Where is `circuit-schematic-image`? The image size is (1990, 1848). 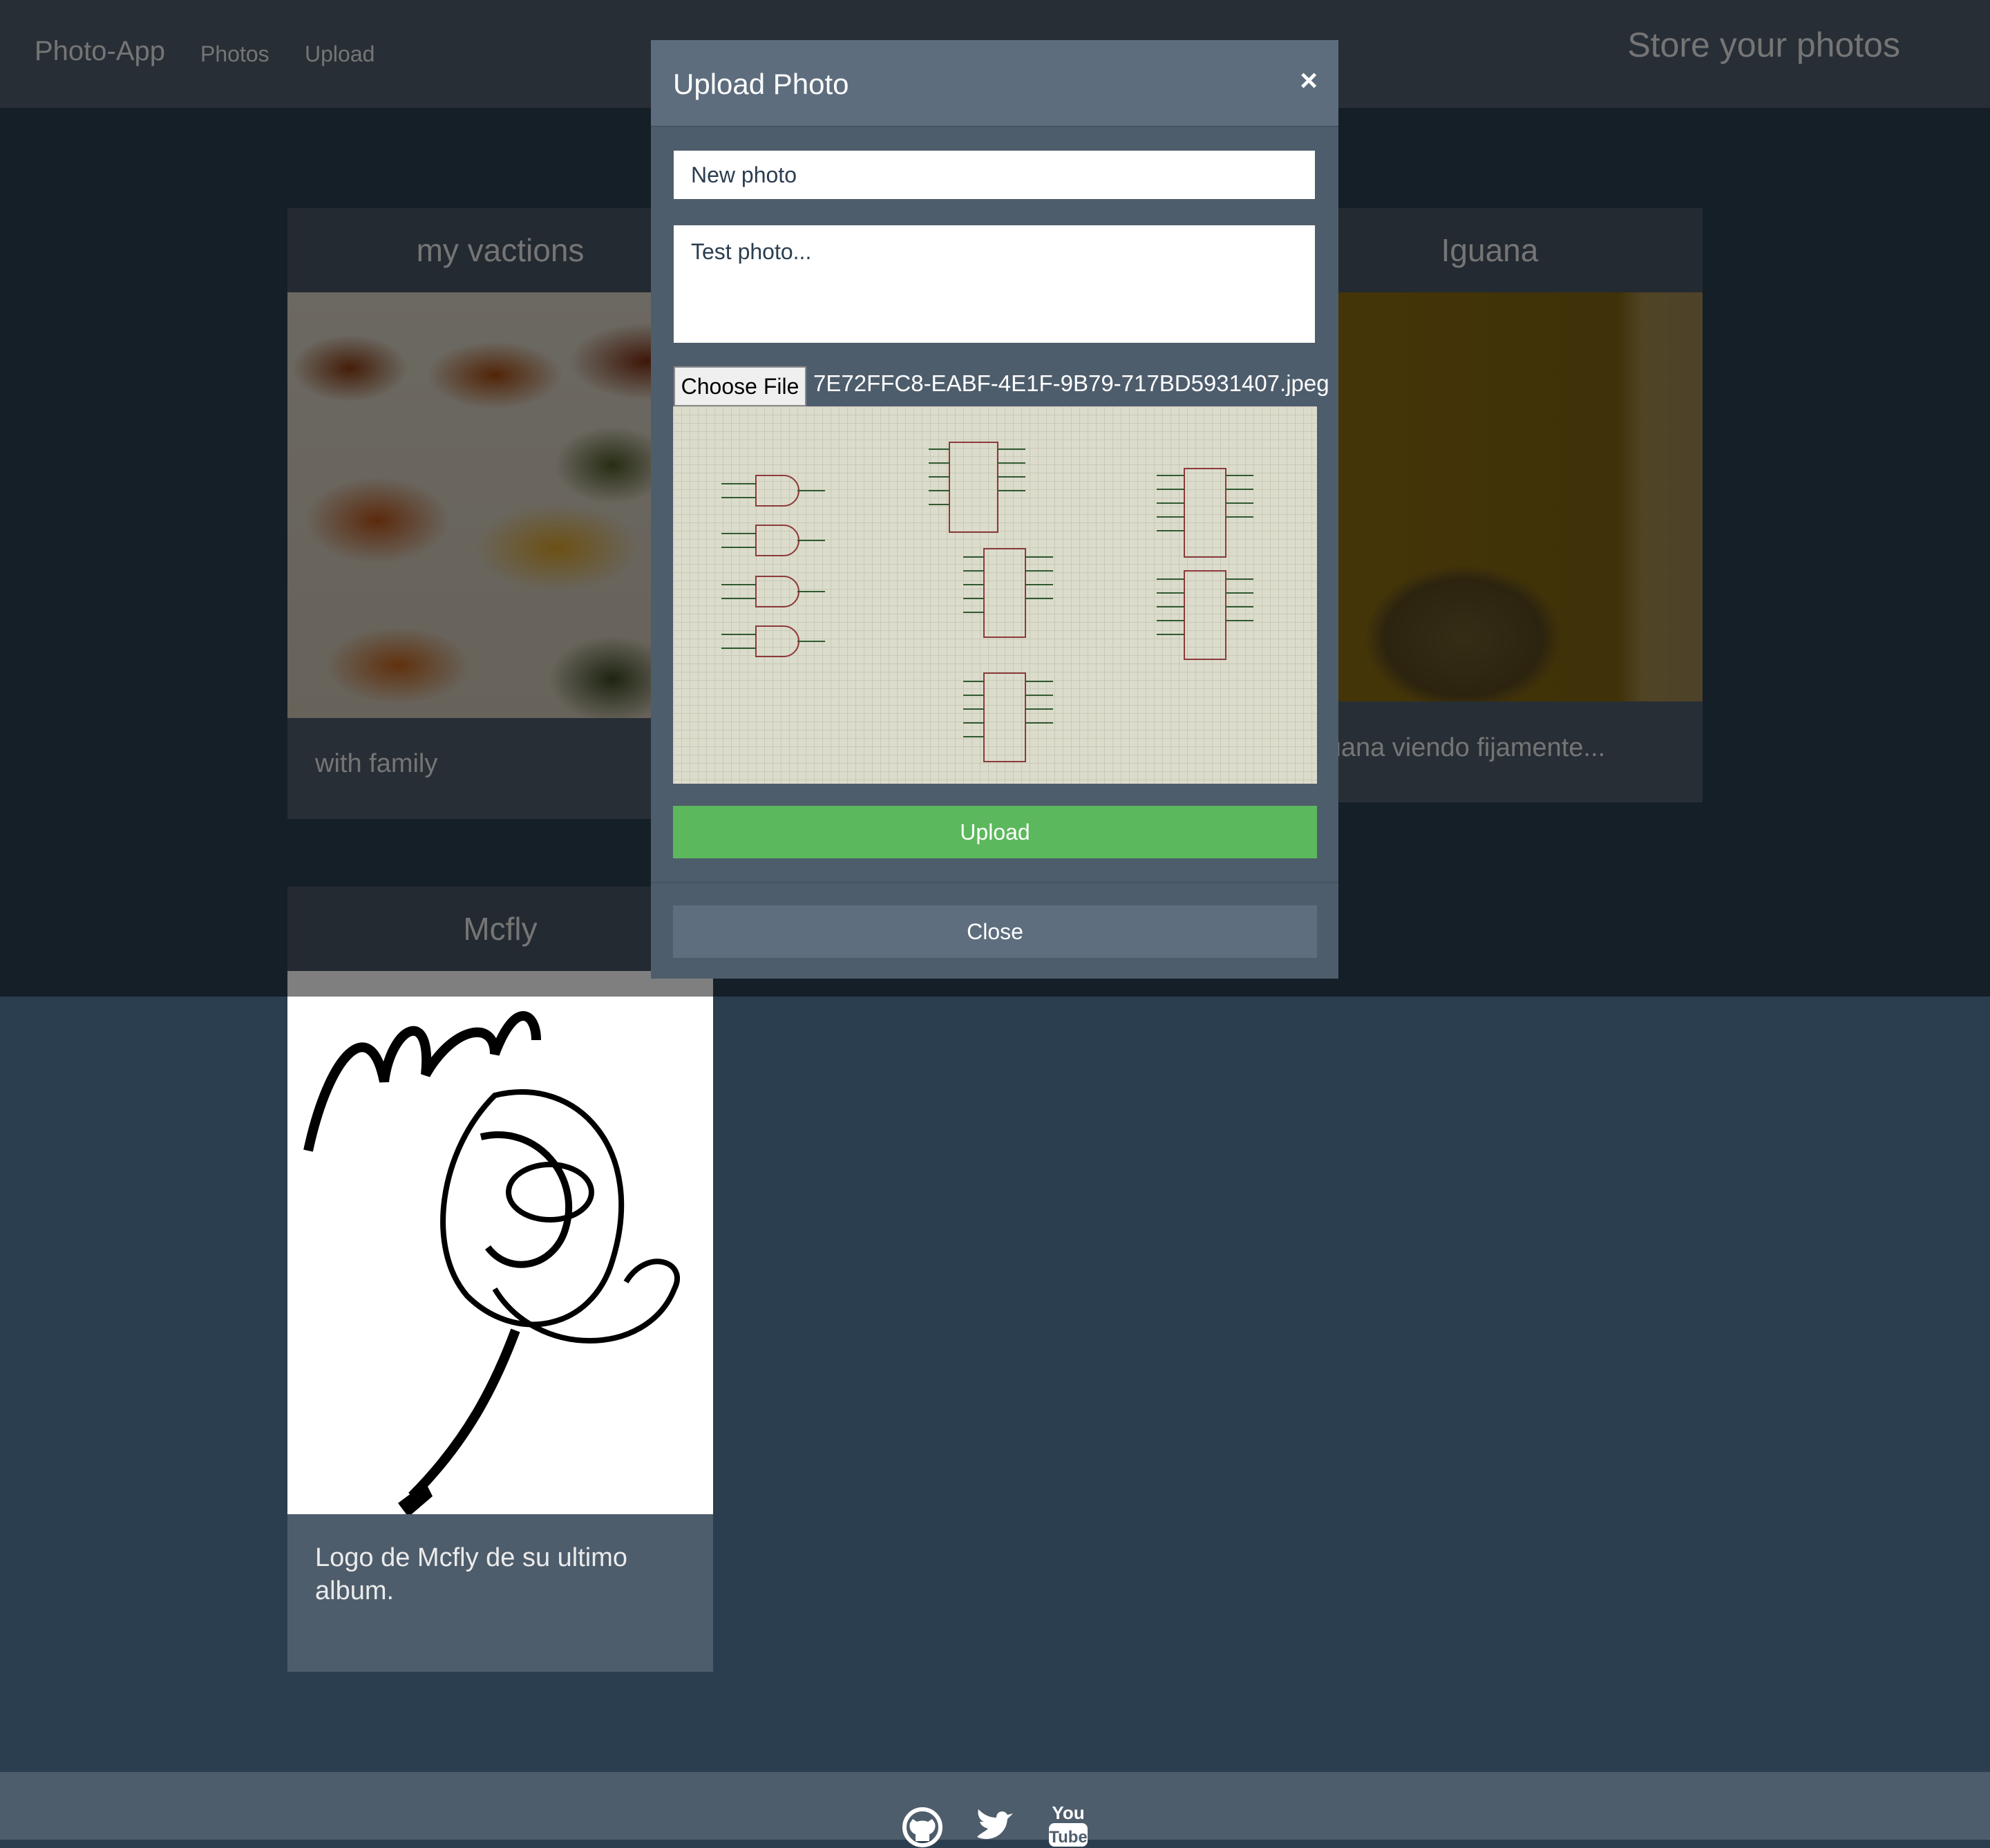
circuit-schematic-image is located at coordinates (987, 602).